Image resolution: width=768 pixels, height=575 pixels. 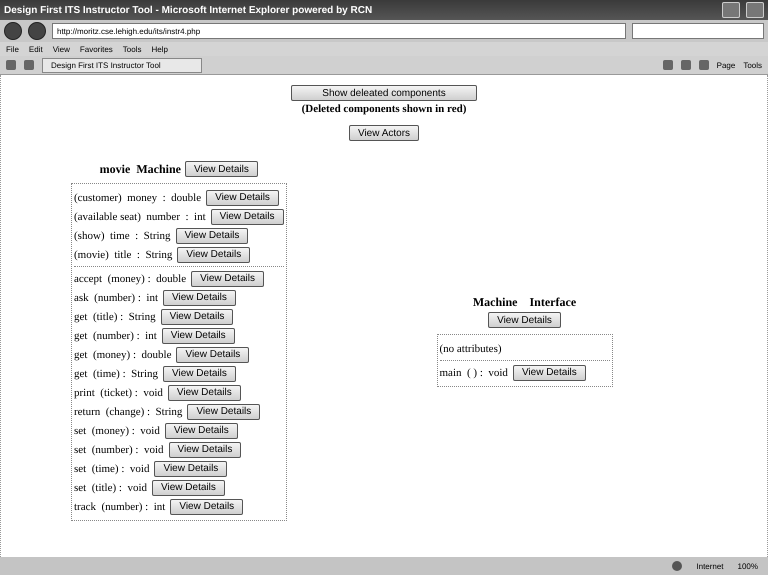 What do you see at coordinates (138, 198) in the screenshot?
I see `attribute-text: (customer) money : double` at bounding box center [138, 198].